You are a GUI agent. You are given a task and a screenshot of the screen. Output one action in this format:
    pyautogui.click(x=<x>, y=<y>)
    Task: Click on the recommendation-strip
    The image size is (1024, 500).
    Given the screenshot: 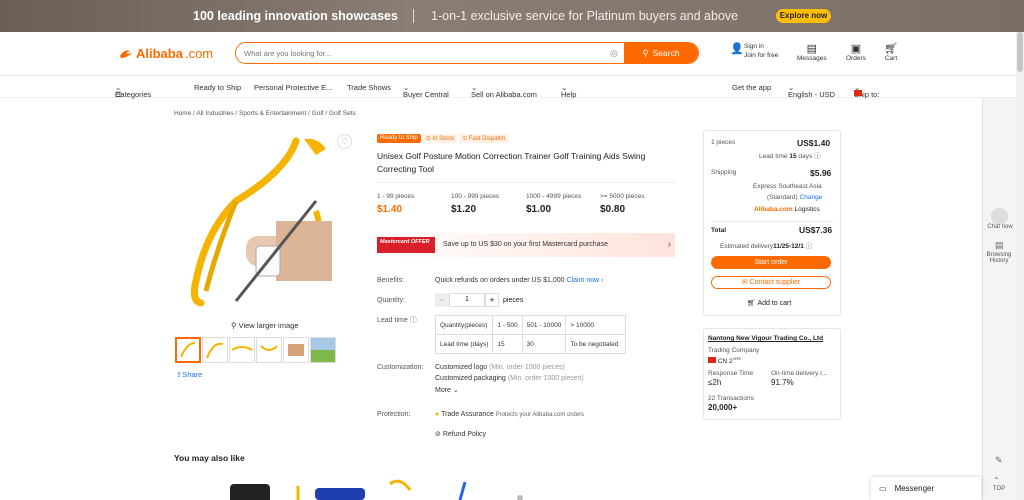 What is the action you would take?
    pyautogui.click(x=410, y=486)
    